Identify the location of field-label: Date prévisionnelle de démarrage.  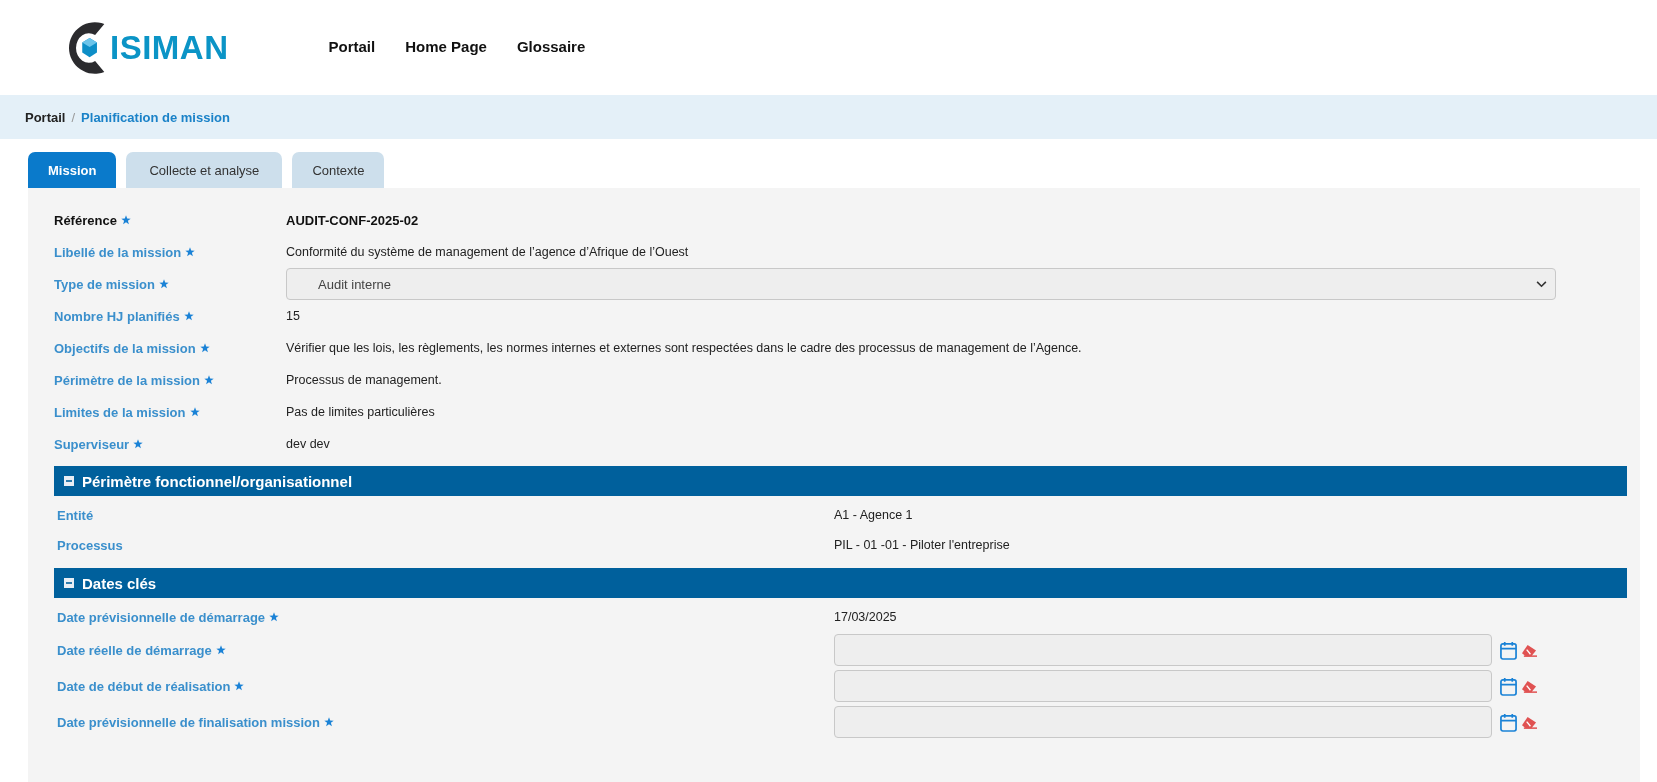
(161, 617).